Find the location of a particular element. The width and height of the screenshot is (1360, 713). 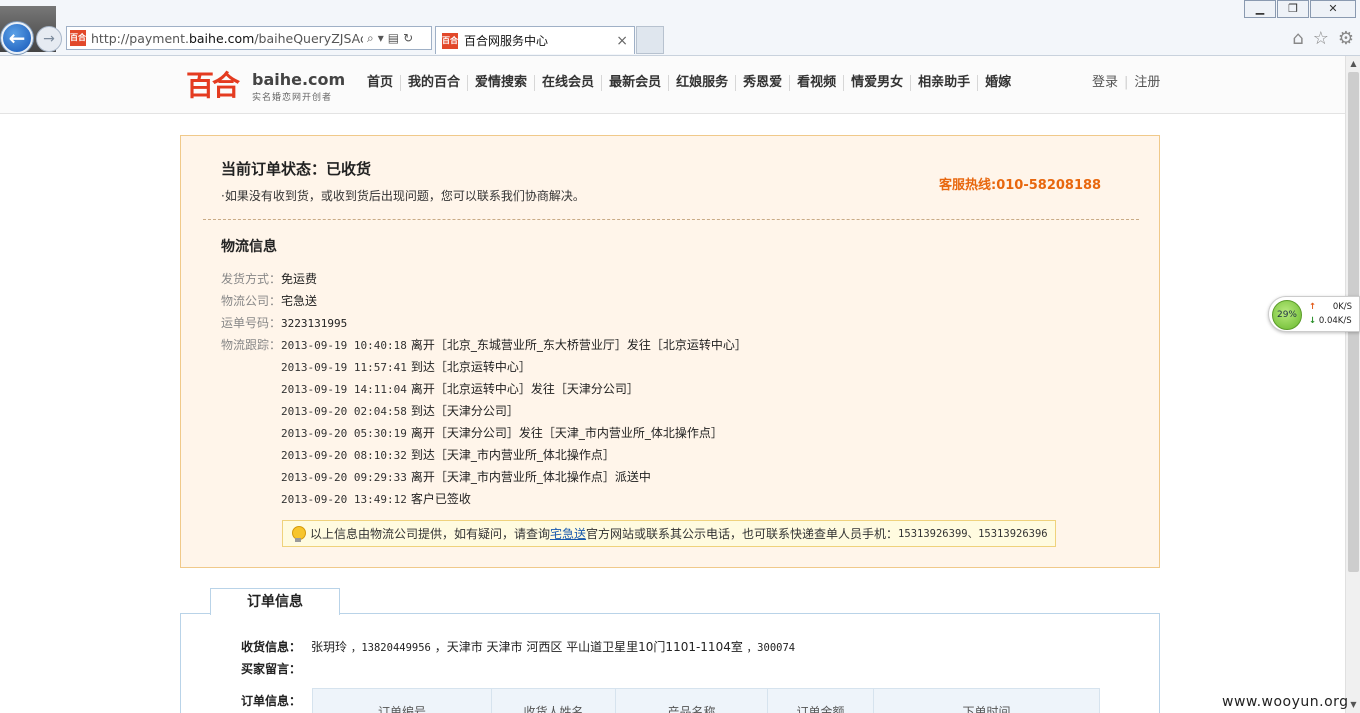

nav-my-baihe: 我的百合 is located at coordinates (435, 83).